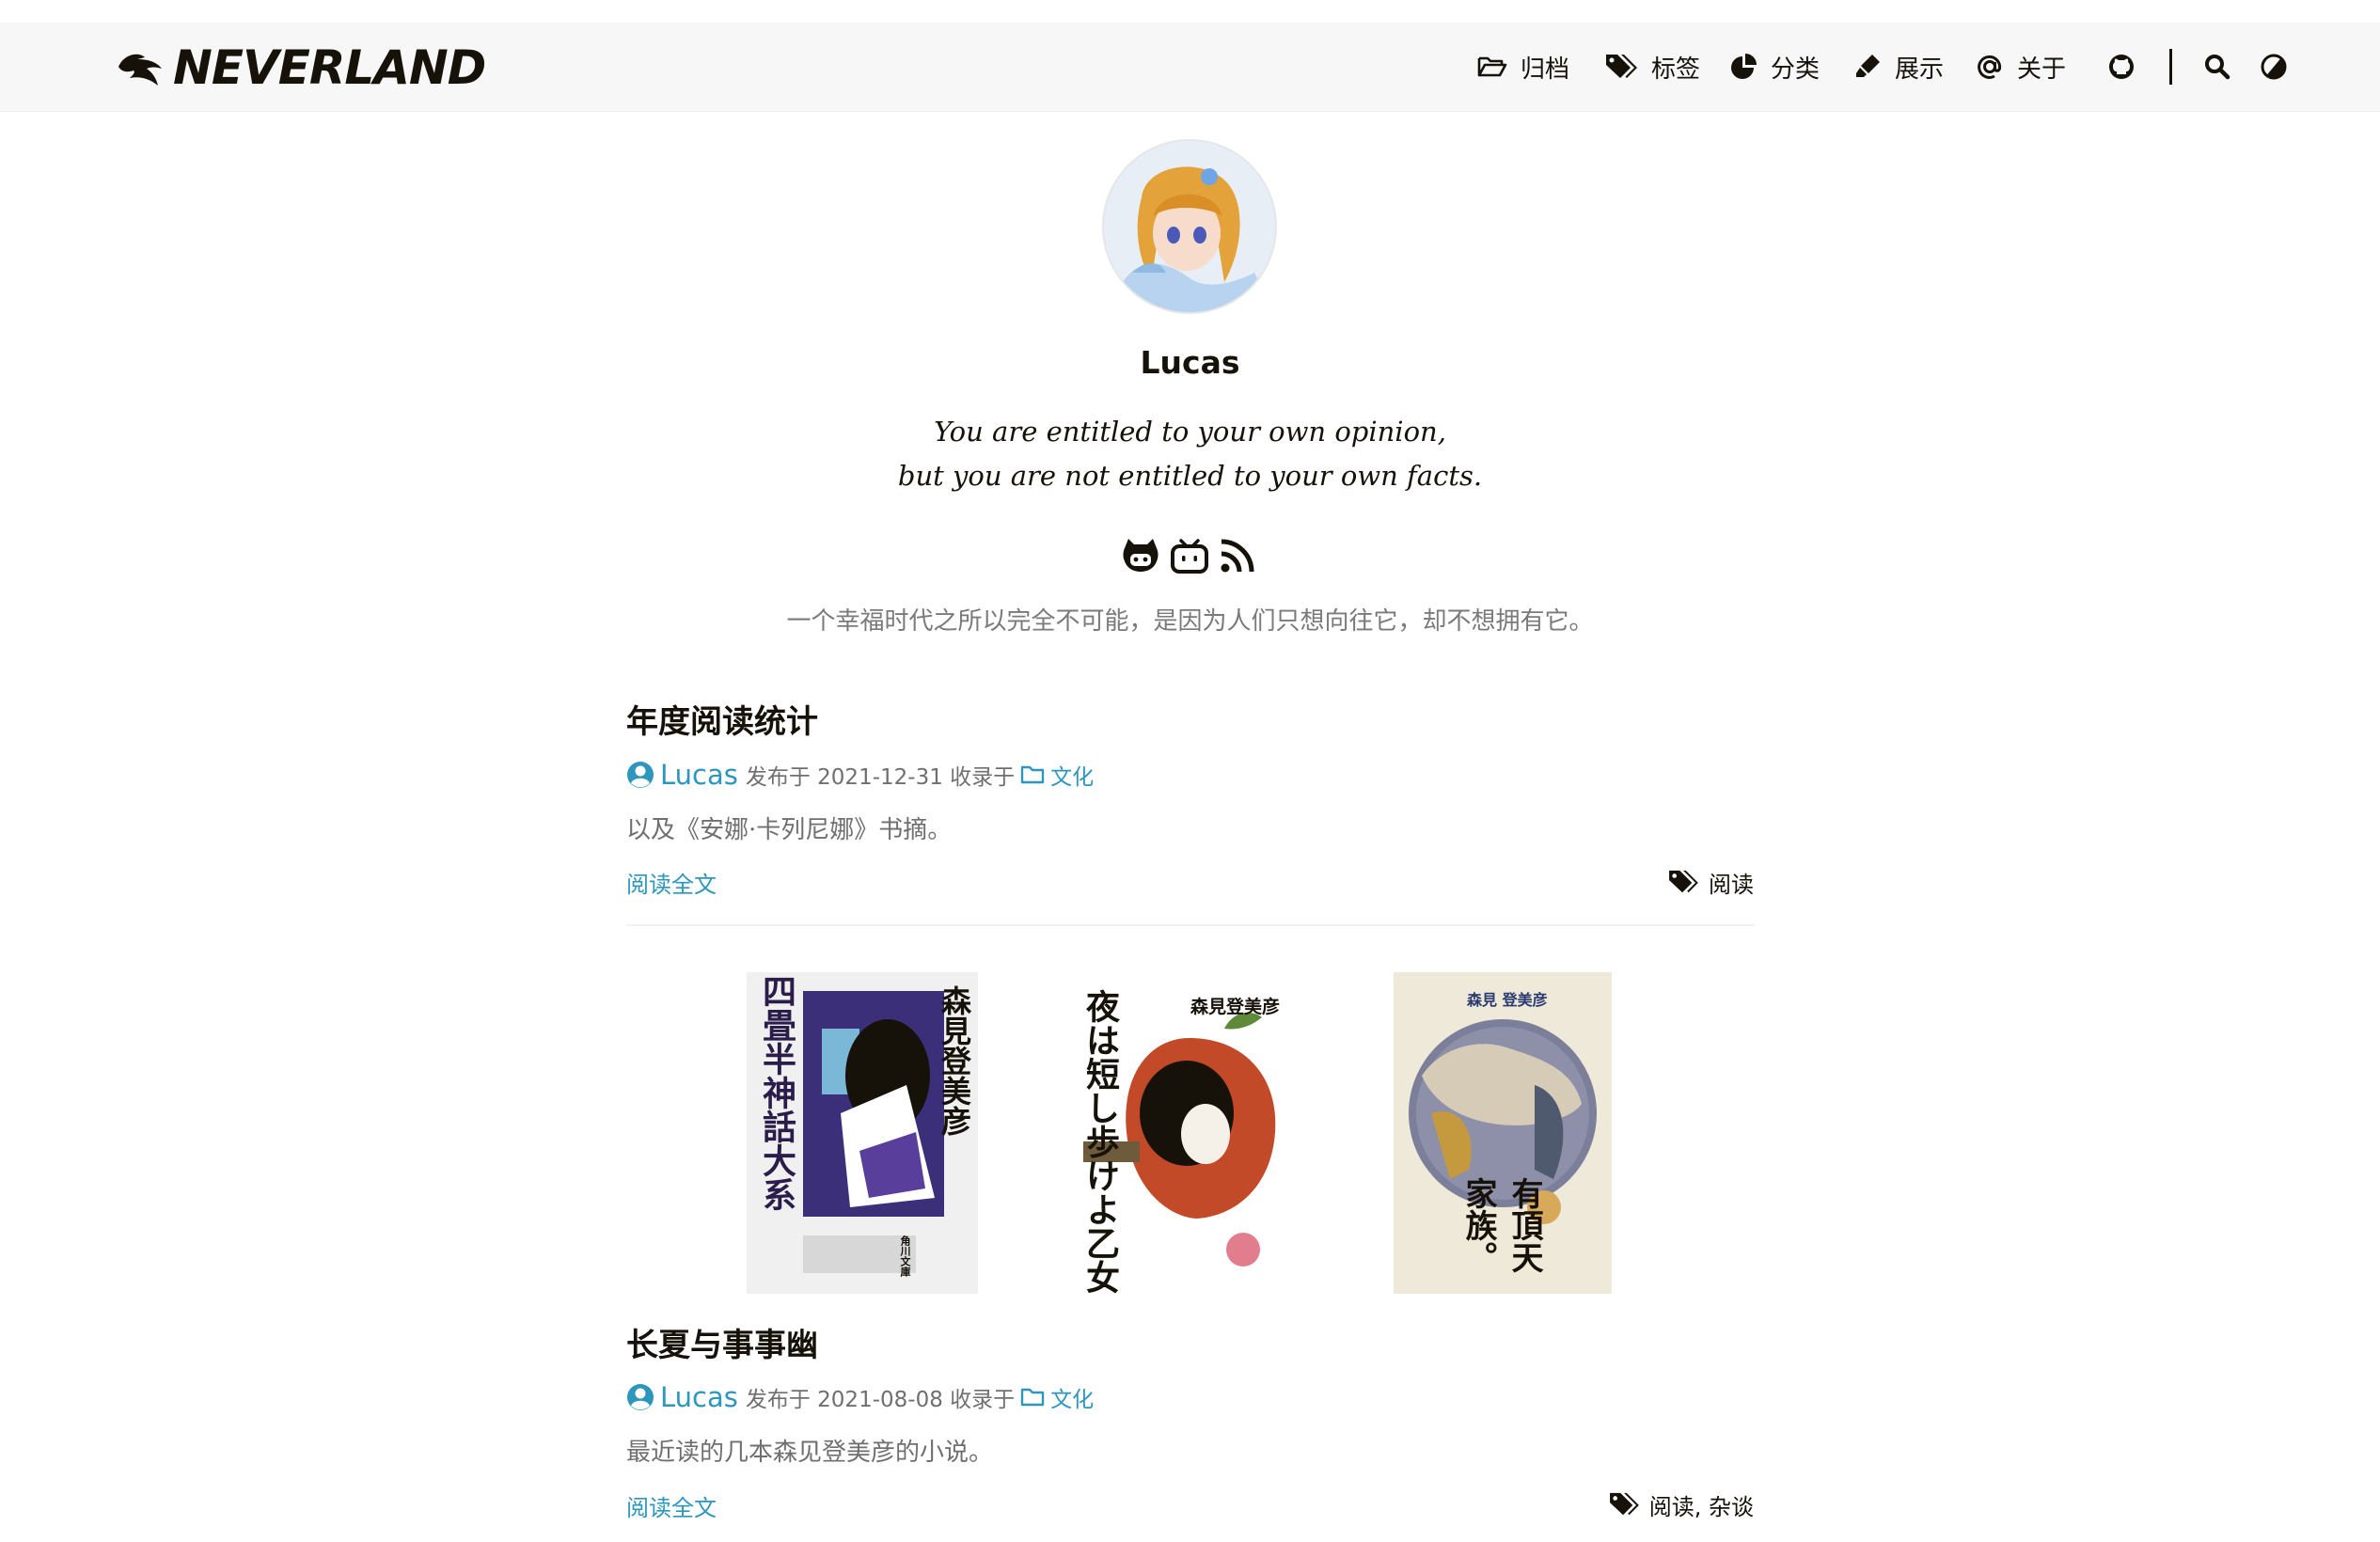 The height and width of the screenshot is (1542, 2380). I want to click on read-more-link-1: 阅读全文, so click(671, 882).